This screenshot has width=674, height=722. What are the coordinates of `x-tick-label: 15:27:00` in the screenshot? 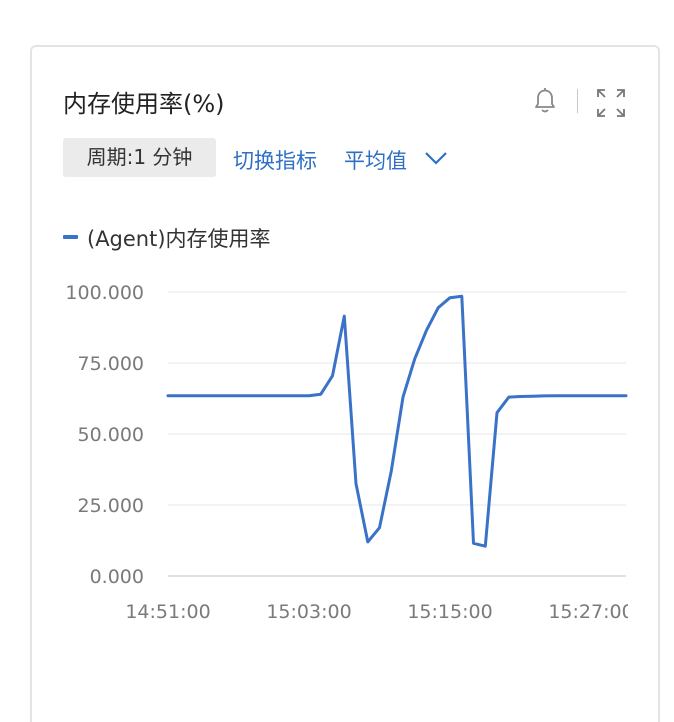 It's located at (590, 612).